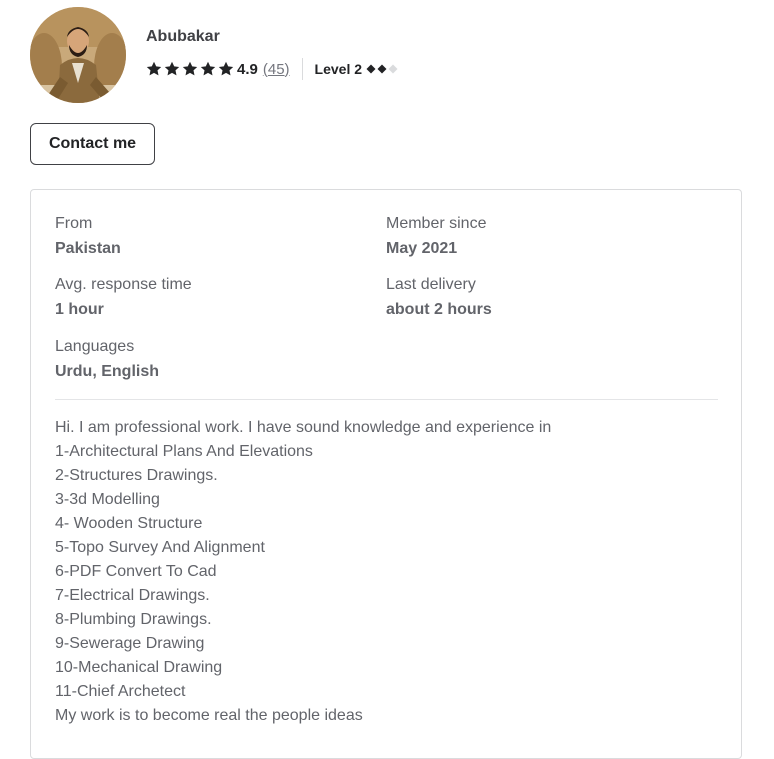 The image size is (774, 759). What do you see at coordinates (92, 144) in the screenshot?
I see `contact-me-button: Contact me` at bounding box center [92, 144].